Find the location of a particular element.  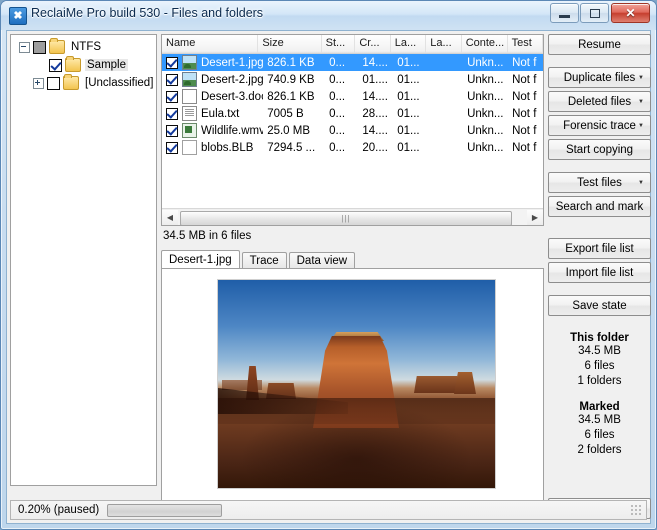

scrollbar-track: ||| is located at coordinates (352, 217).